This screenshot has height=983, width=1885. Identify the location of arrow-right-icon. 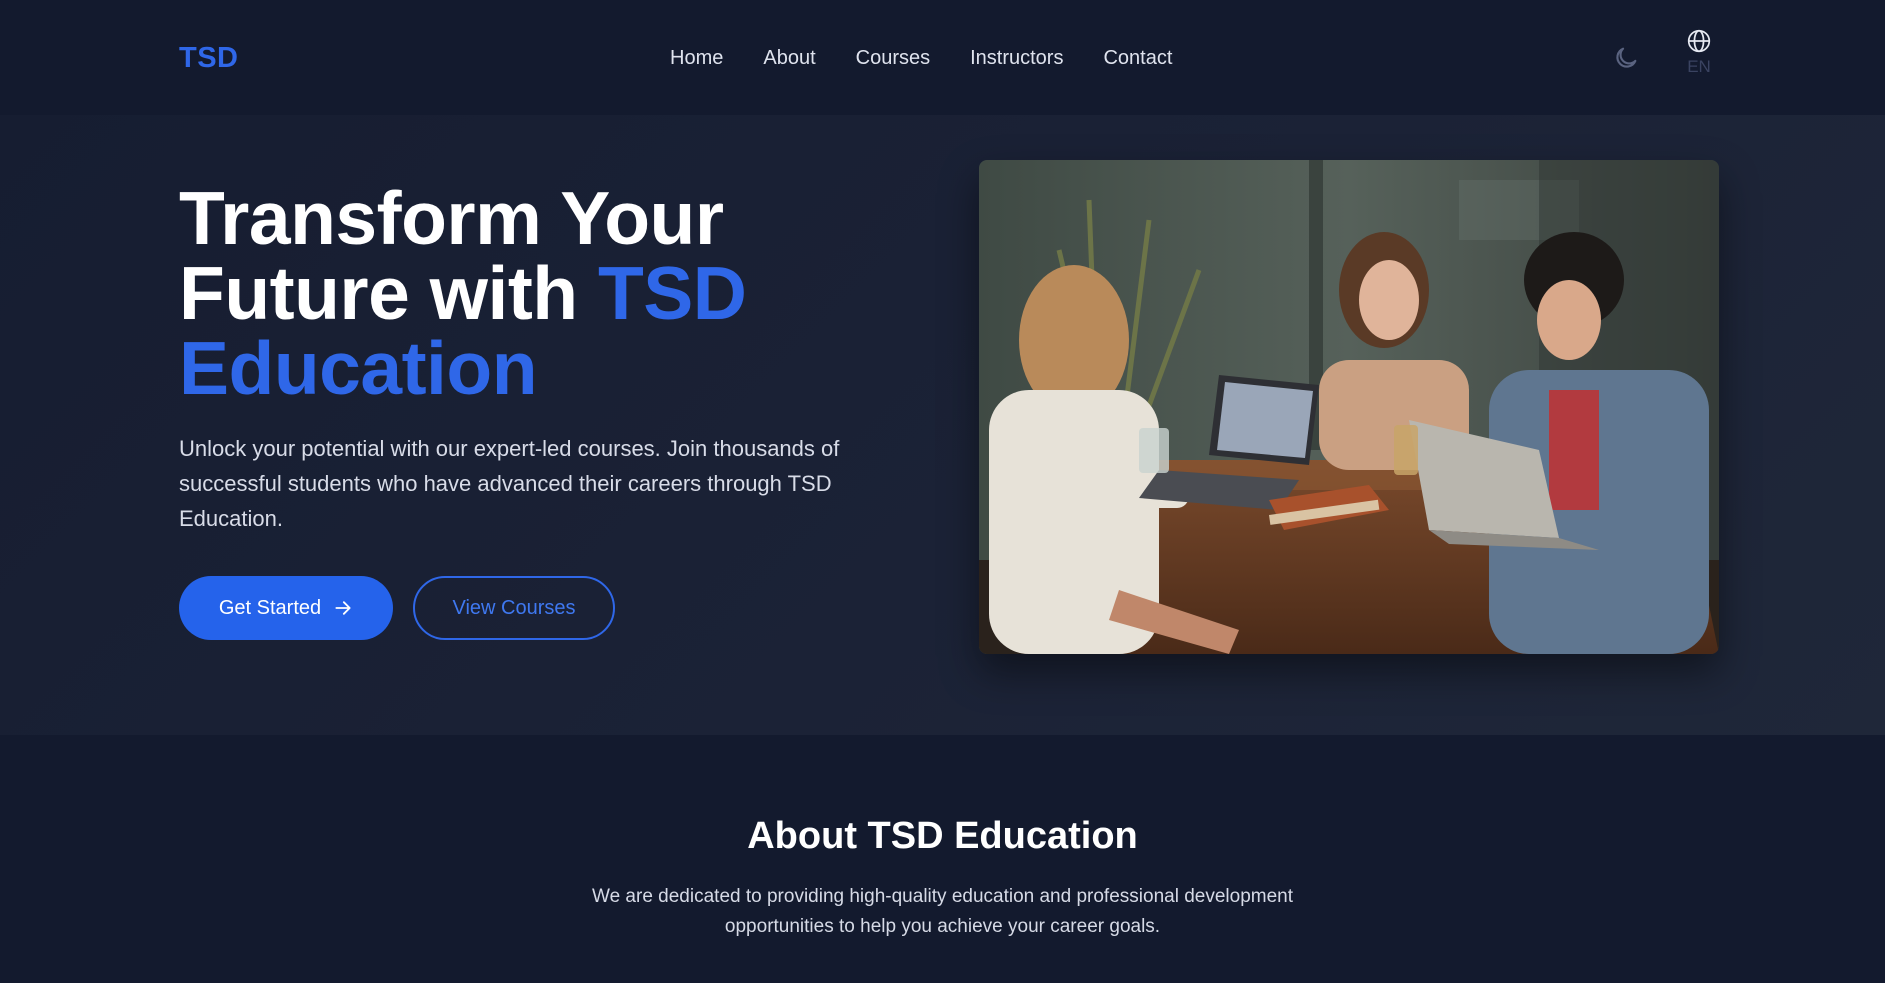
(343, 608).